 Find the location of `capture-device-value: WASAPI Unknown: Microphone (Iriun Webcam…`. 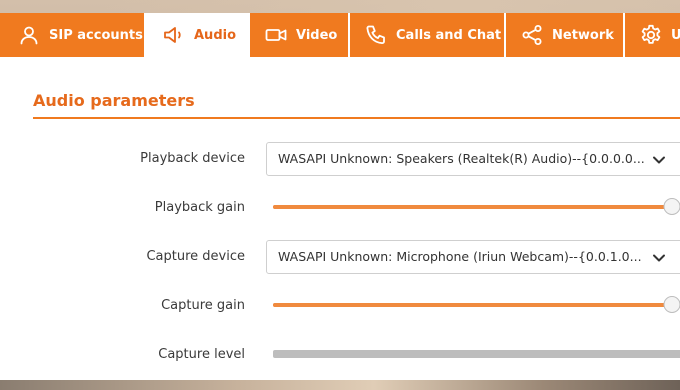

capture-device-value: WASAPI Unknown: Microphone (Iriun Webcam… is located at coordinates (460, 256).